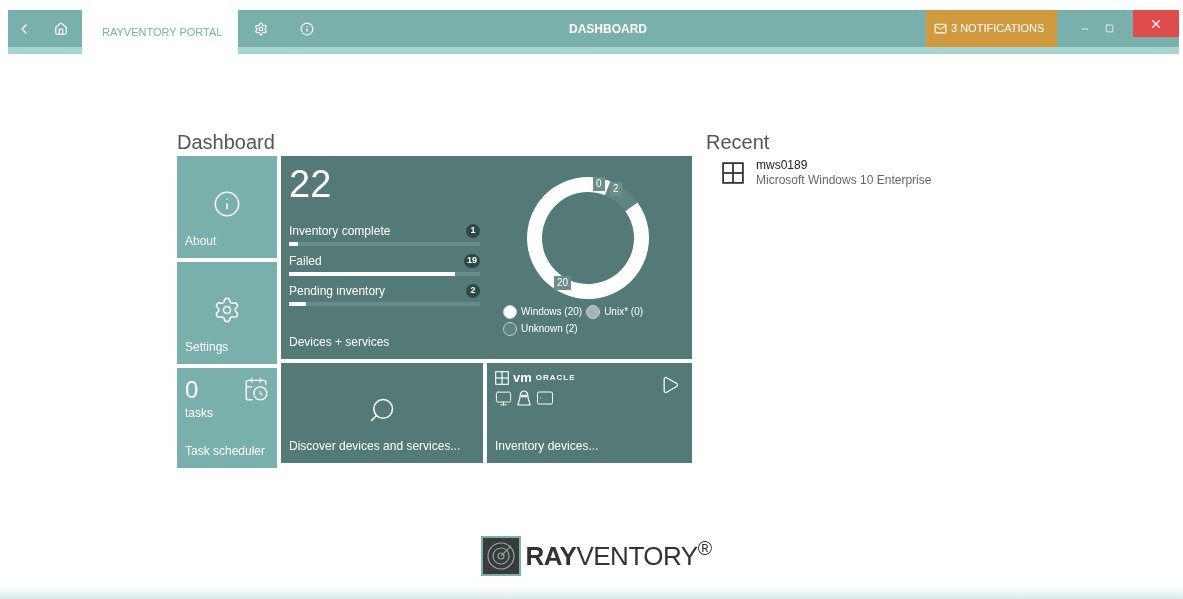 The image size is (1183, 599). I want to click on tab: RAYVENTORY PORTAL, so click(160, 32).